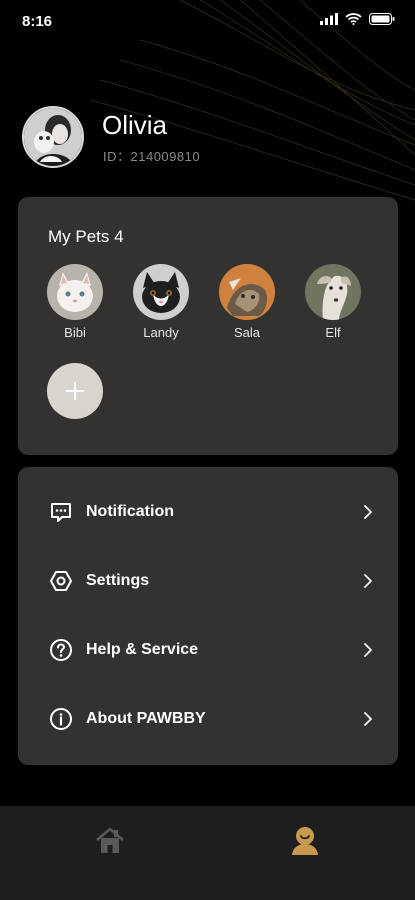  What do you see at coordinates (146, 718) in the screenshot?
I see `menu-label: About PAWBBY` at bounding box center [146, 718].